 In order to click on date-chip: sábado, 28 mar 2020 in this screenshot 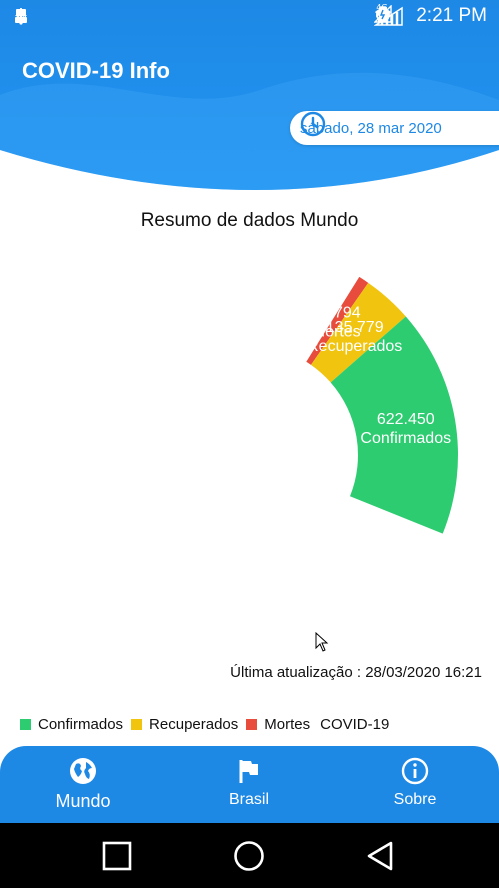, I will do `click(394, 128)`.